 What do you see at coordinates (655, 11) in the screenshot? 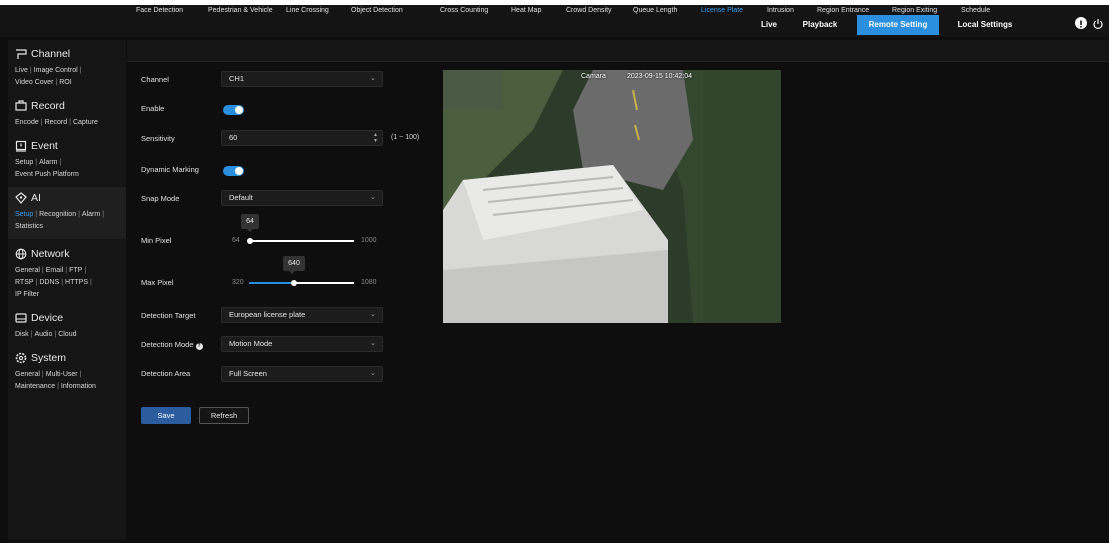
I see `tab-queue-length: Queue Length` at bounding box center [655, 11].